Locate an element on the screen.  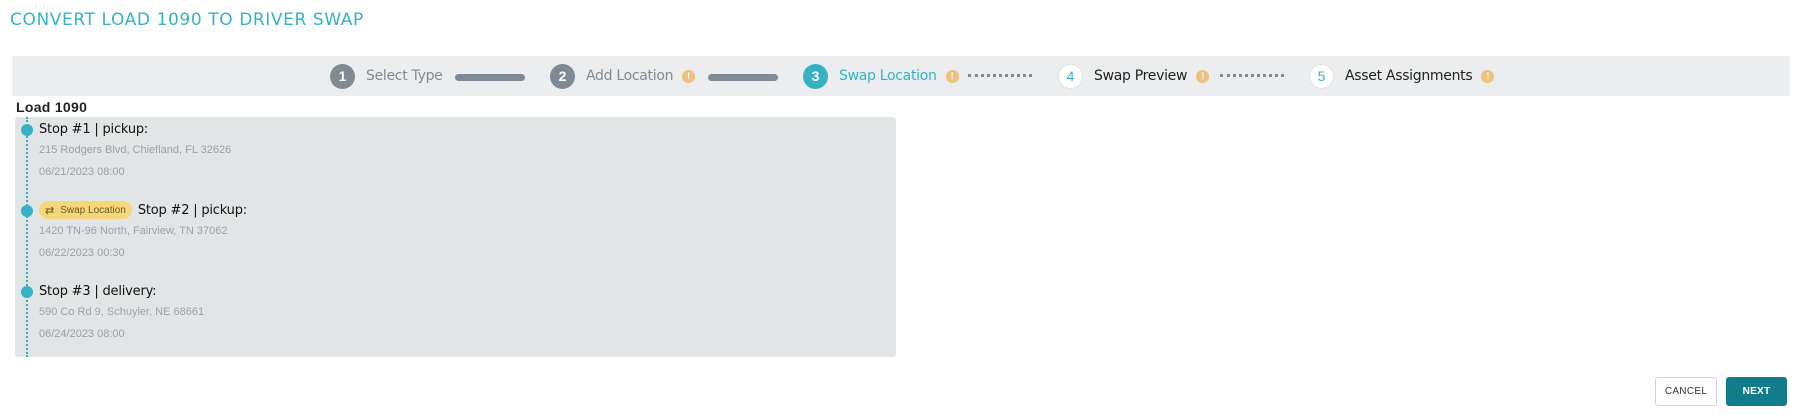
load-title: Load 1090 is located at coordinates (52, 107).